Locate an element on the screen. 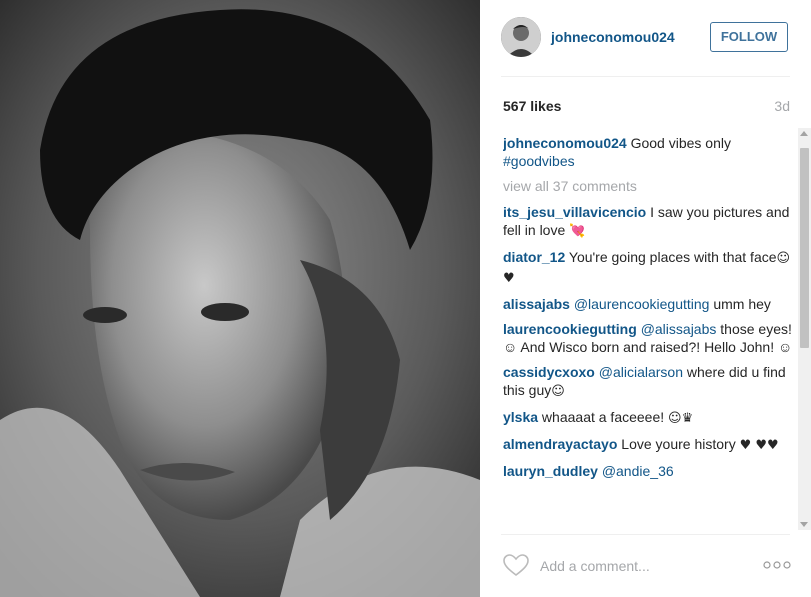  comment-item: lauryn_dudley @andie_36 is located at coordinates (649, 471).